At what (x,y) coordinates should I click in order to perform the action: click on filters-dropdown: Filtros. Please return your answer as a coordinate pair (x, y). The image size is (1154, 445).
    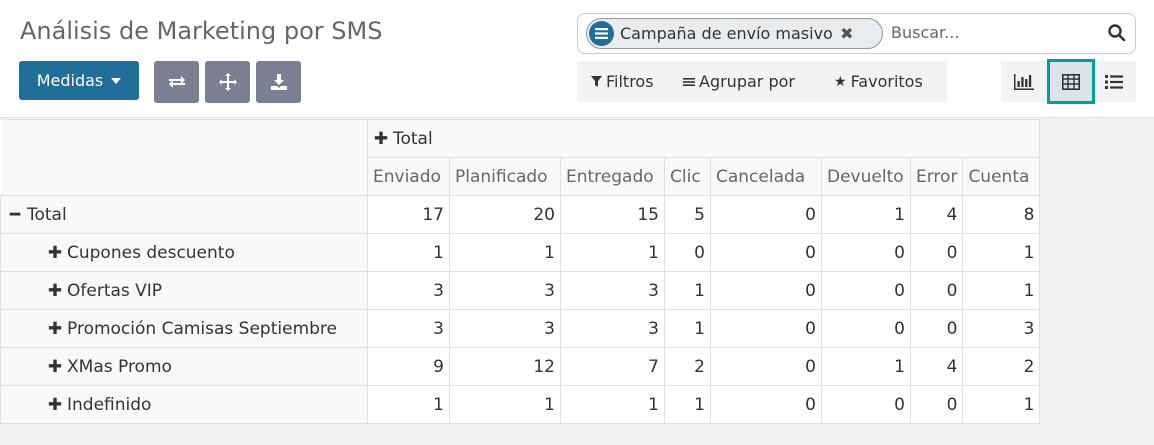
    Looking at the image, I should click on (622, 81).